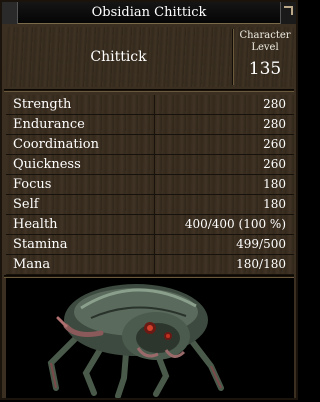  What do you see at coordinates (150, 125) in the screenshot?
I see `stat-row-endurance: Endurance 280` at bounding box center [150, 125].